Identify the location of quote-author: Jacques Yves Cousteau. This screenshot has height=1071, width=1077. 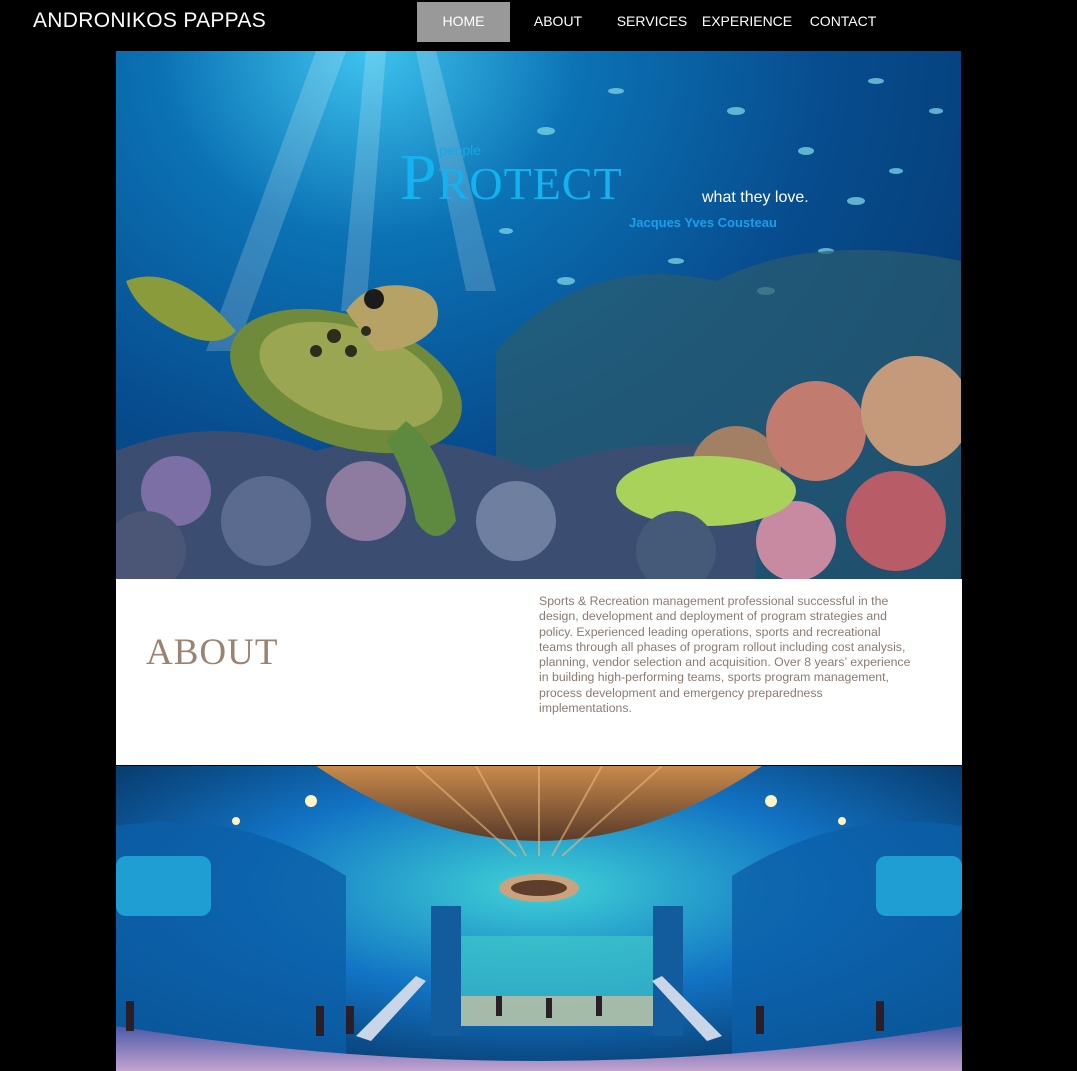
(703, 222).